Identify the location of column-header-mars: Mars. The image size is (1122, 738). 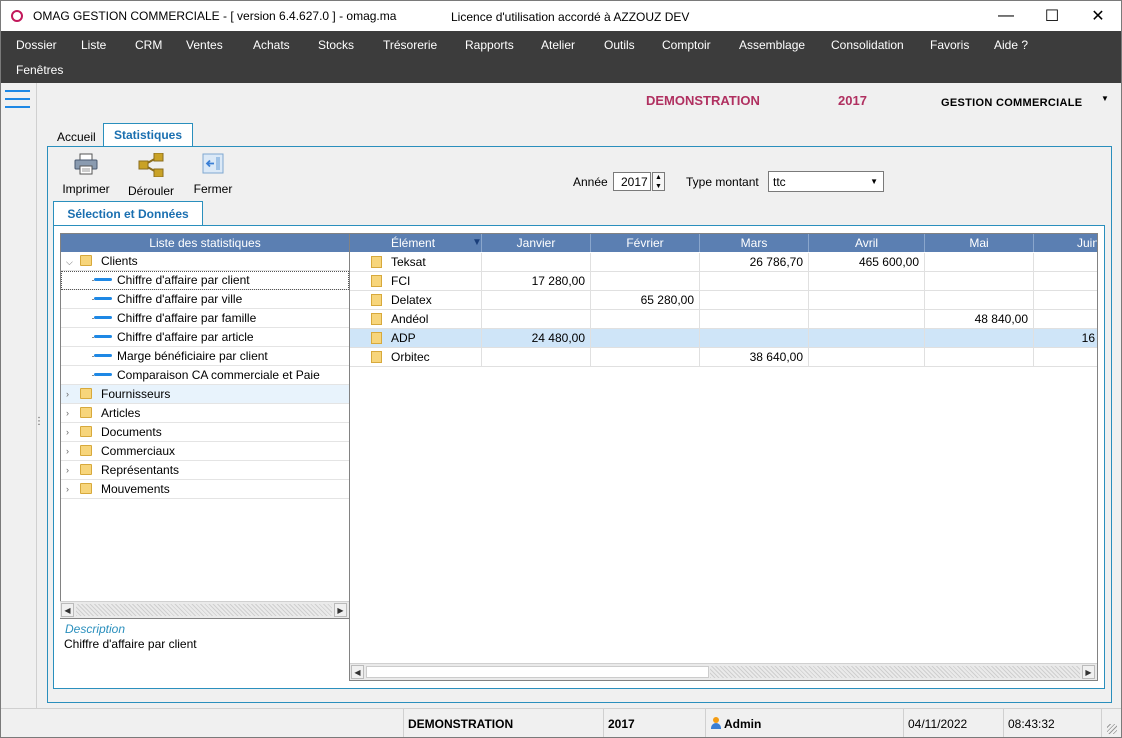
(754, 243).